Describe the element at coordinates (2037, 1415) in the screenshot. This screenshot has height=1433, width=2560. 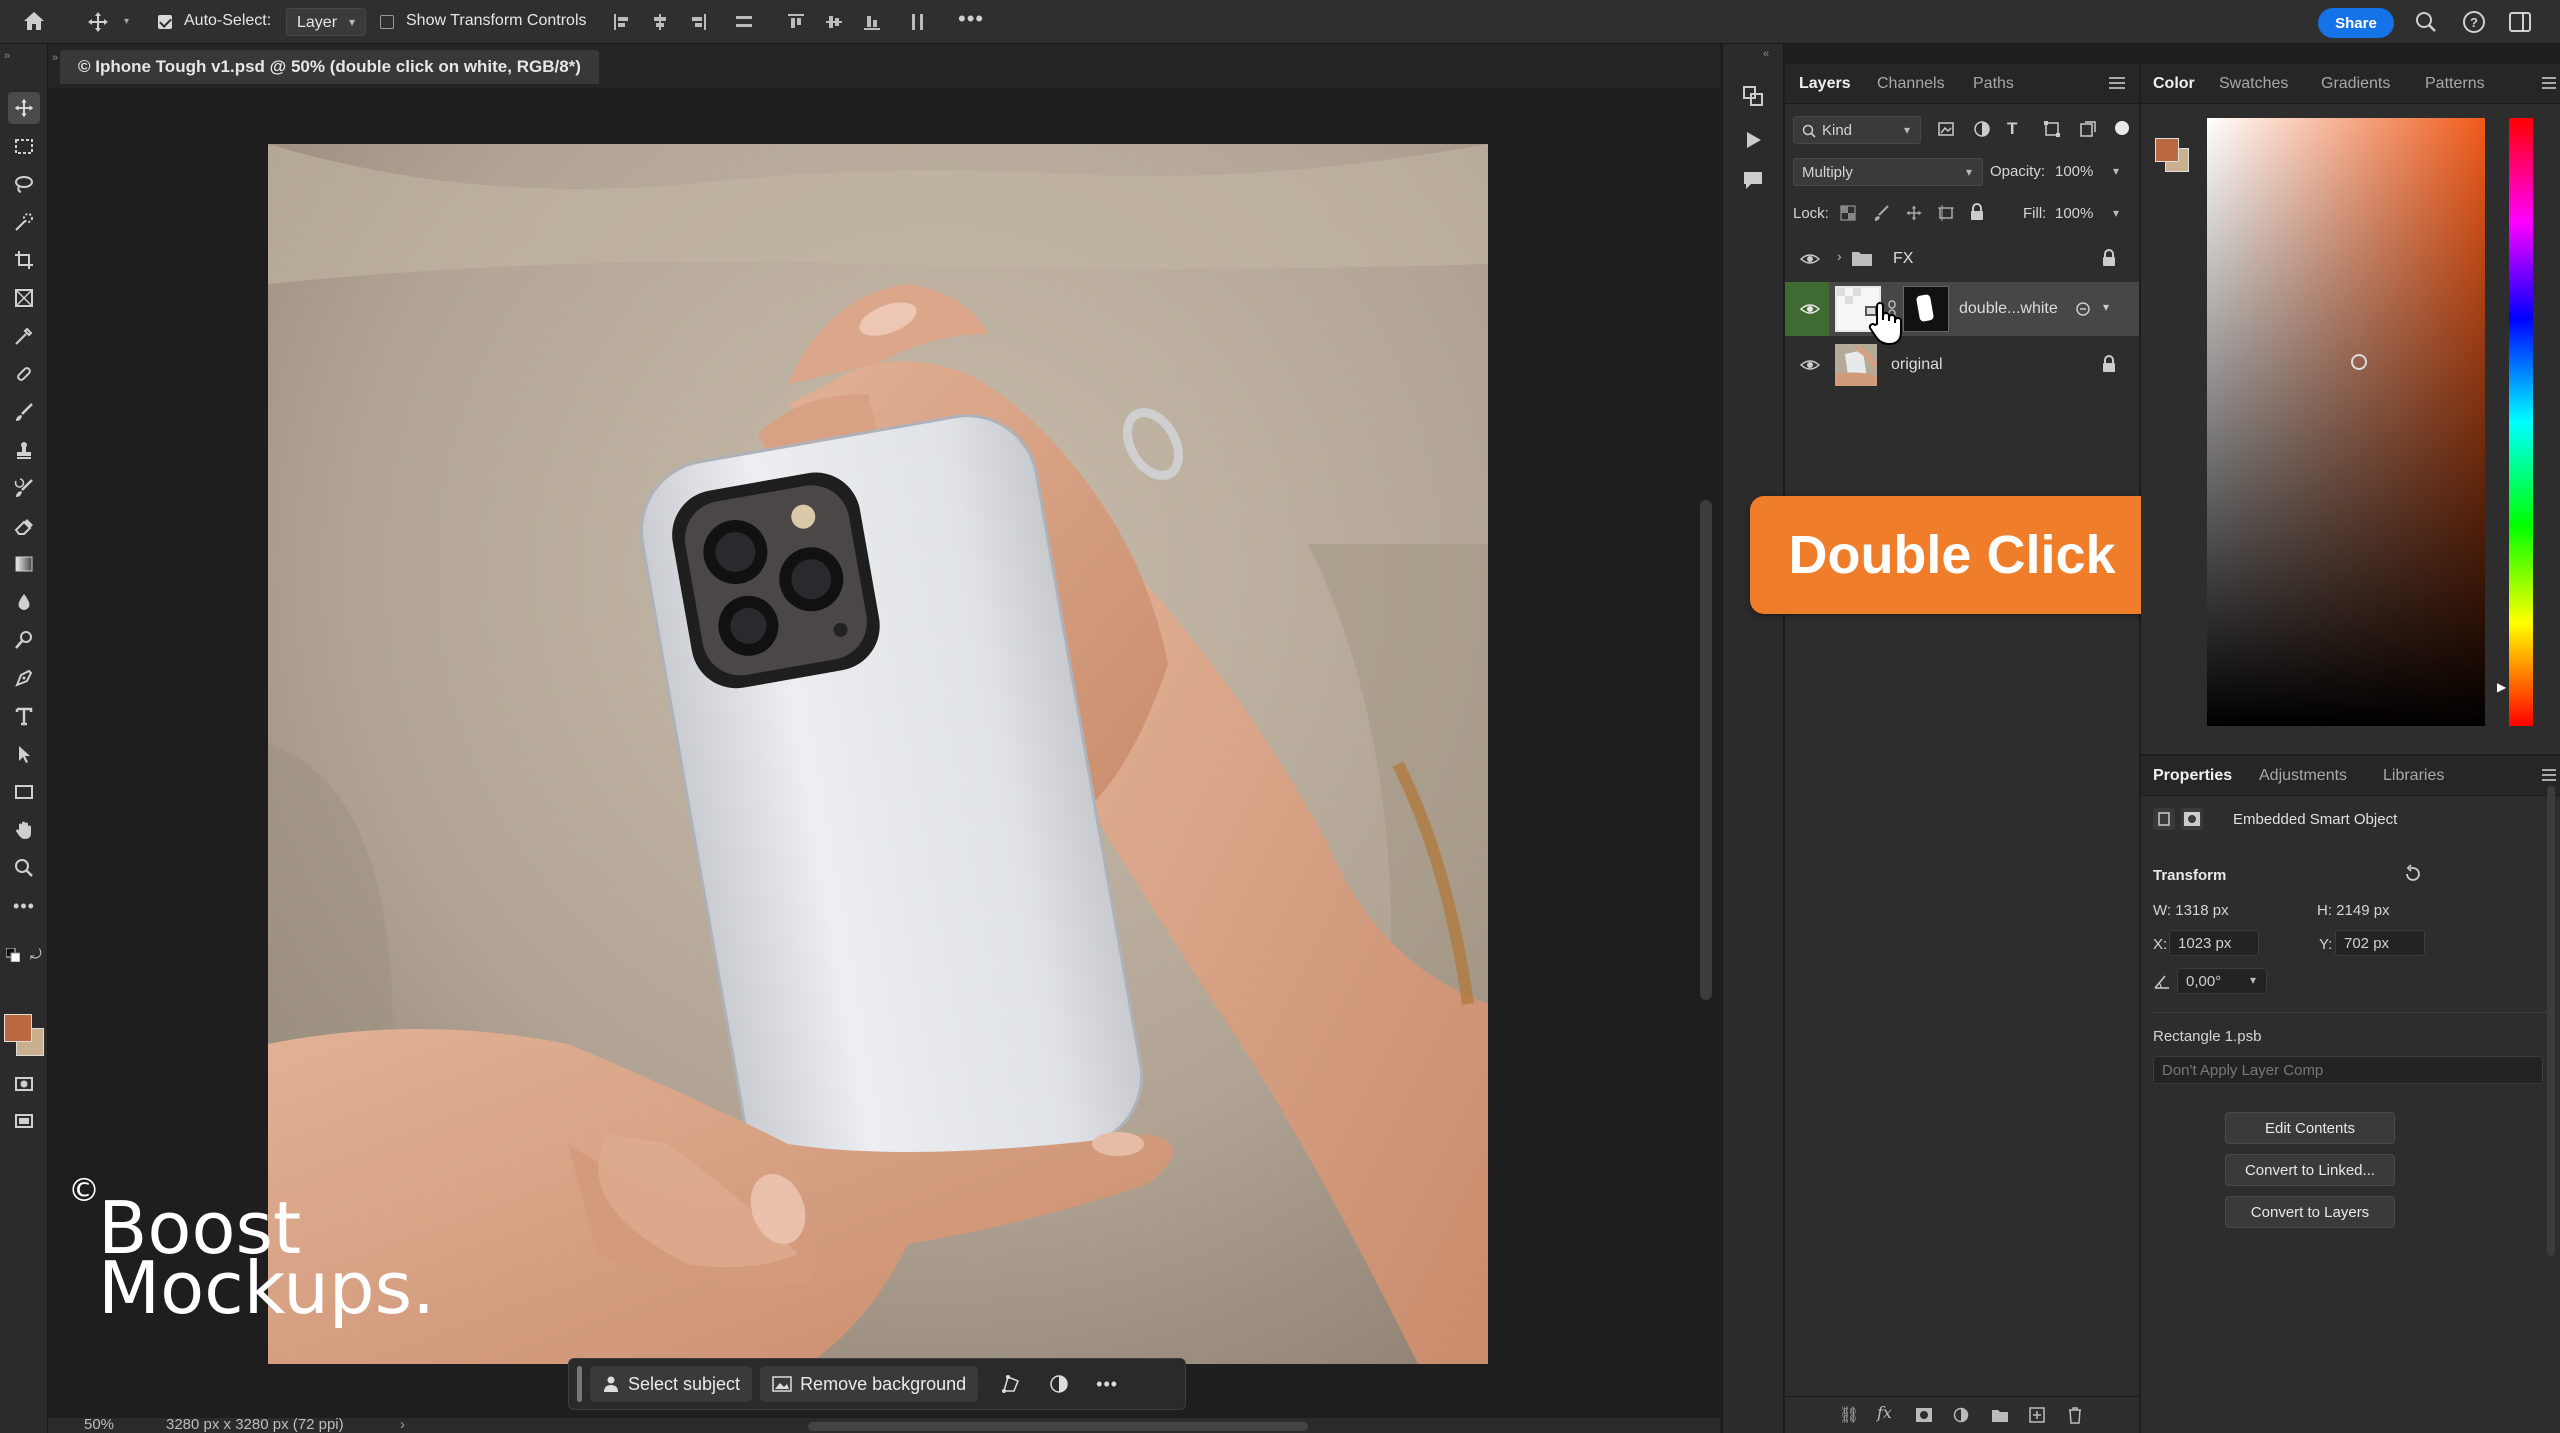
I see `new-layer-icon` at that location.